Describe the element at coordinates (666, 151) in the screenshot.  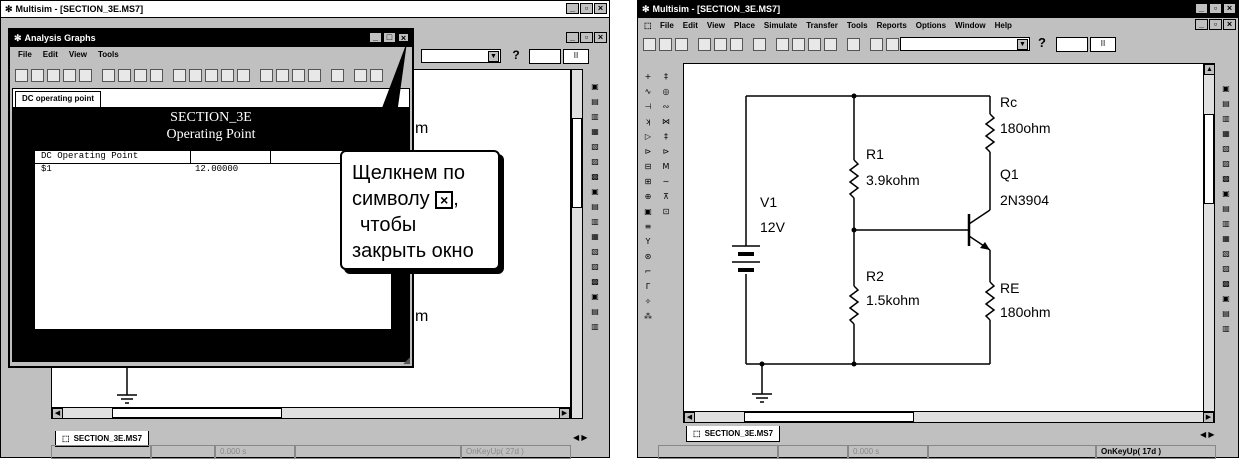
I see `virtual-analog-icon: ⊳` at that location.